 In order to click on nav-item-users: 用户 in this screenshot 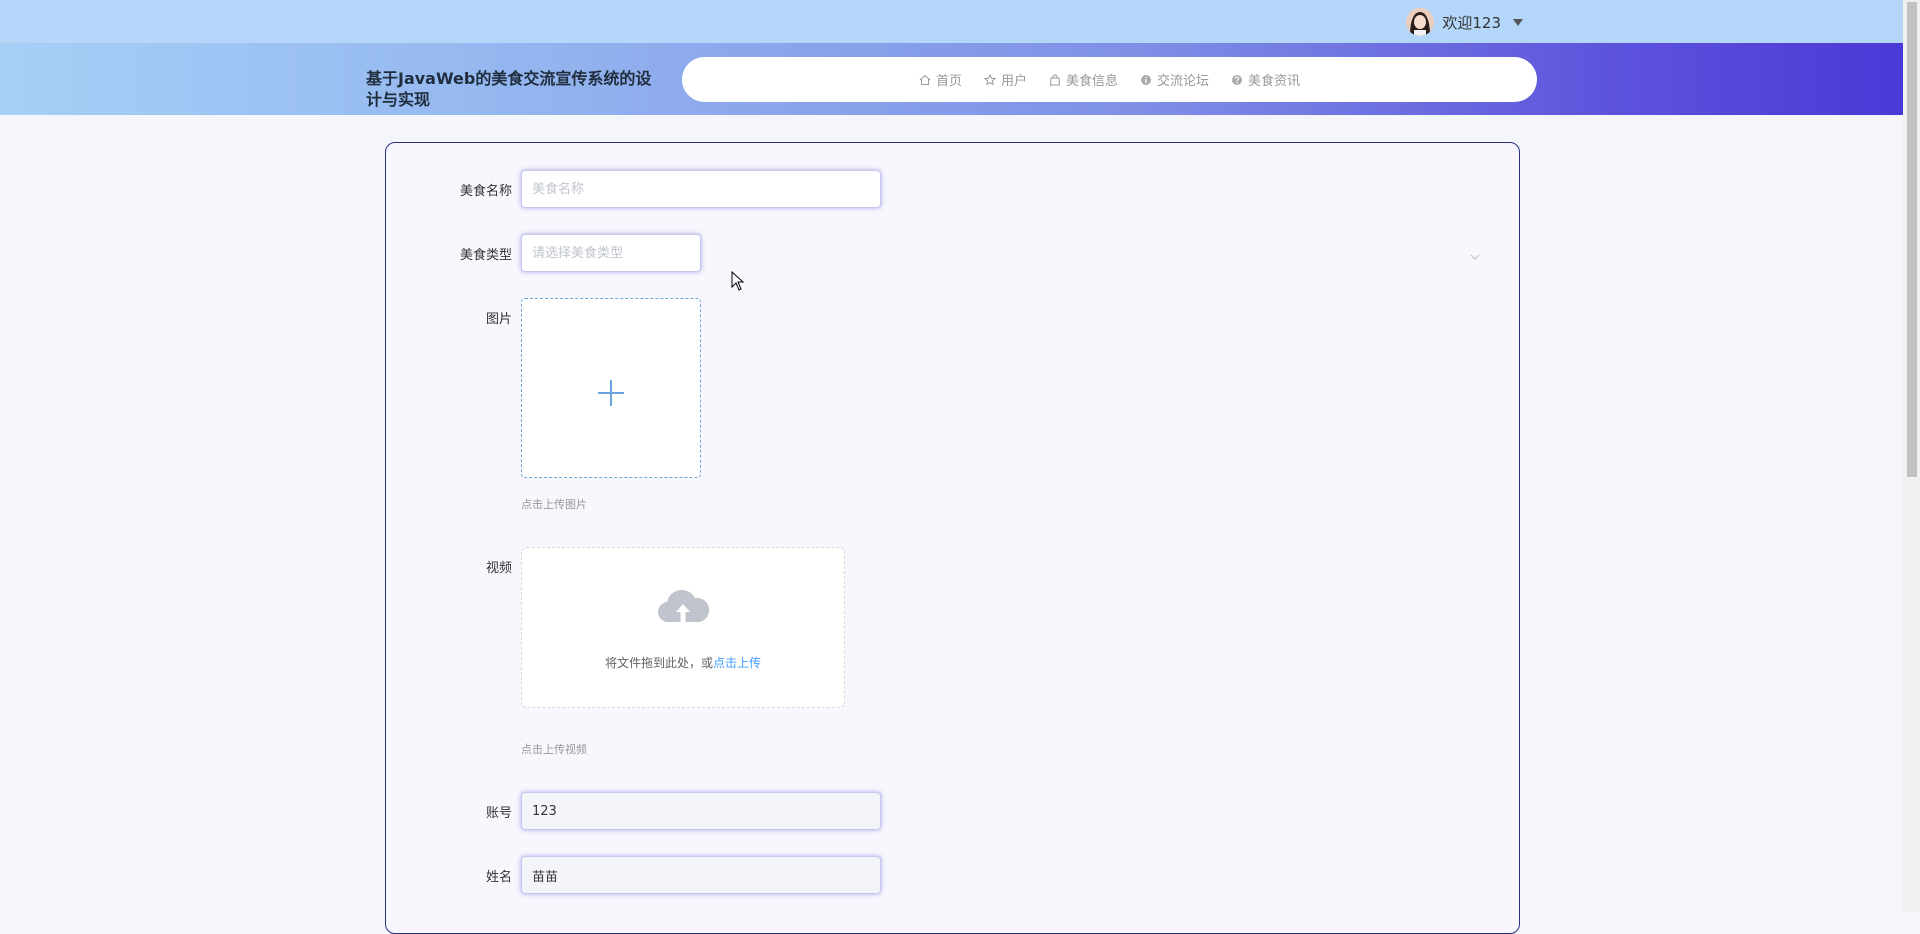, I will do `click(1005, 79)`.